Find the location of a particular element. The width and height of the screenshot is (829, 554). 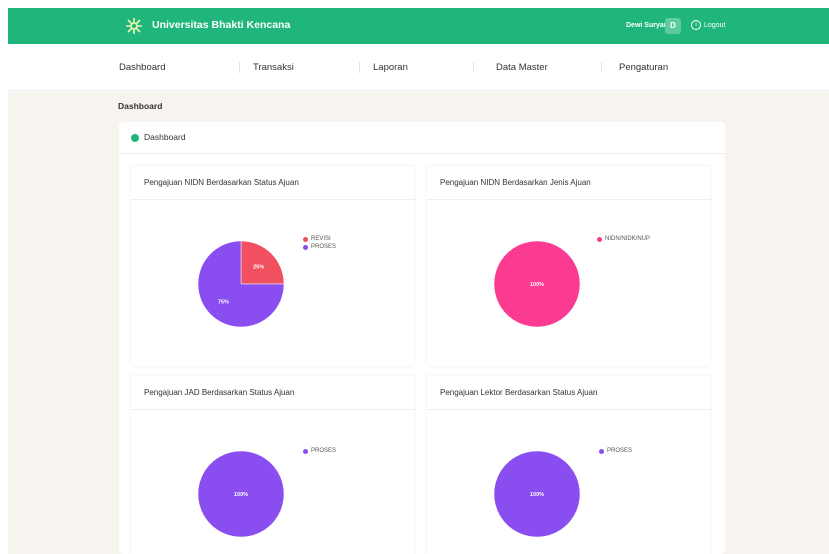

legend-label: NIDN/NIDK/NUP is located at coordinates (628, 239).